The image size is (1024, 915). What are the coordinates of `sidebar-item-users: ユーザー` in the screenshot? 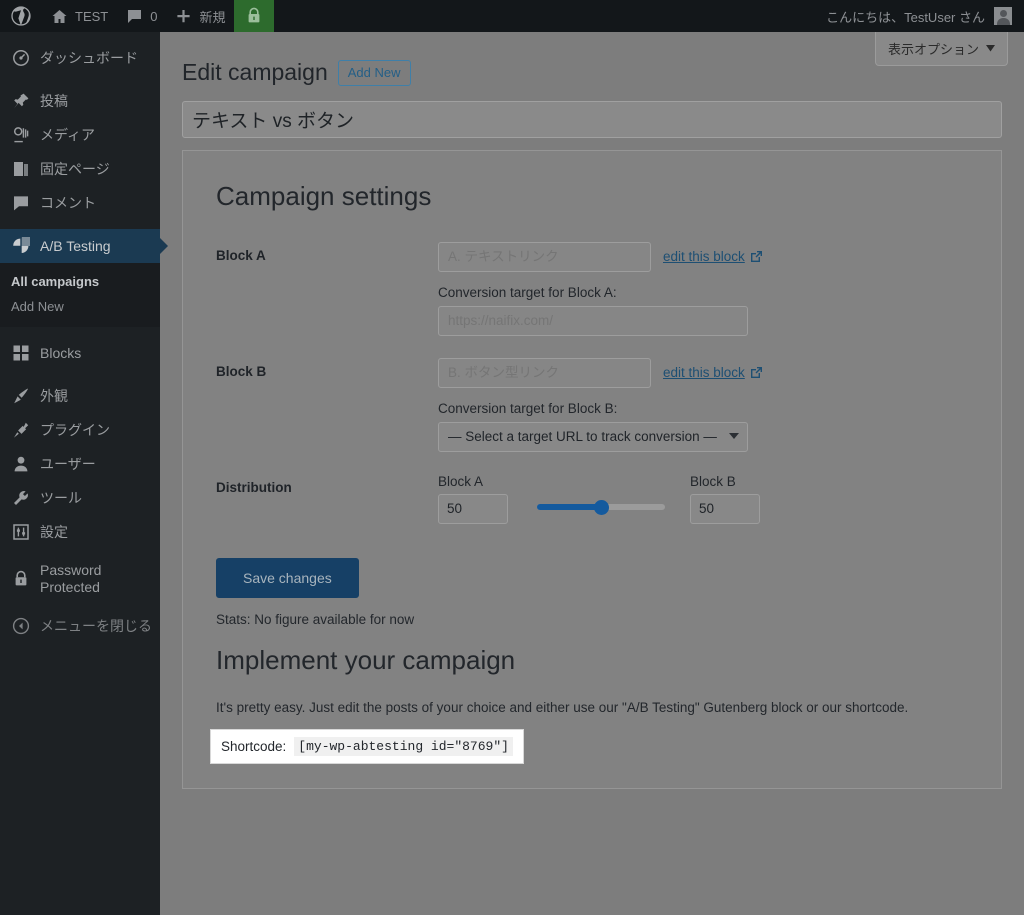 It's located at (80, 464).